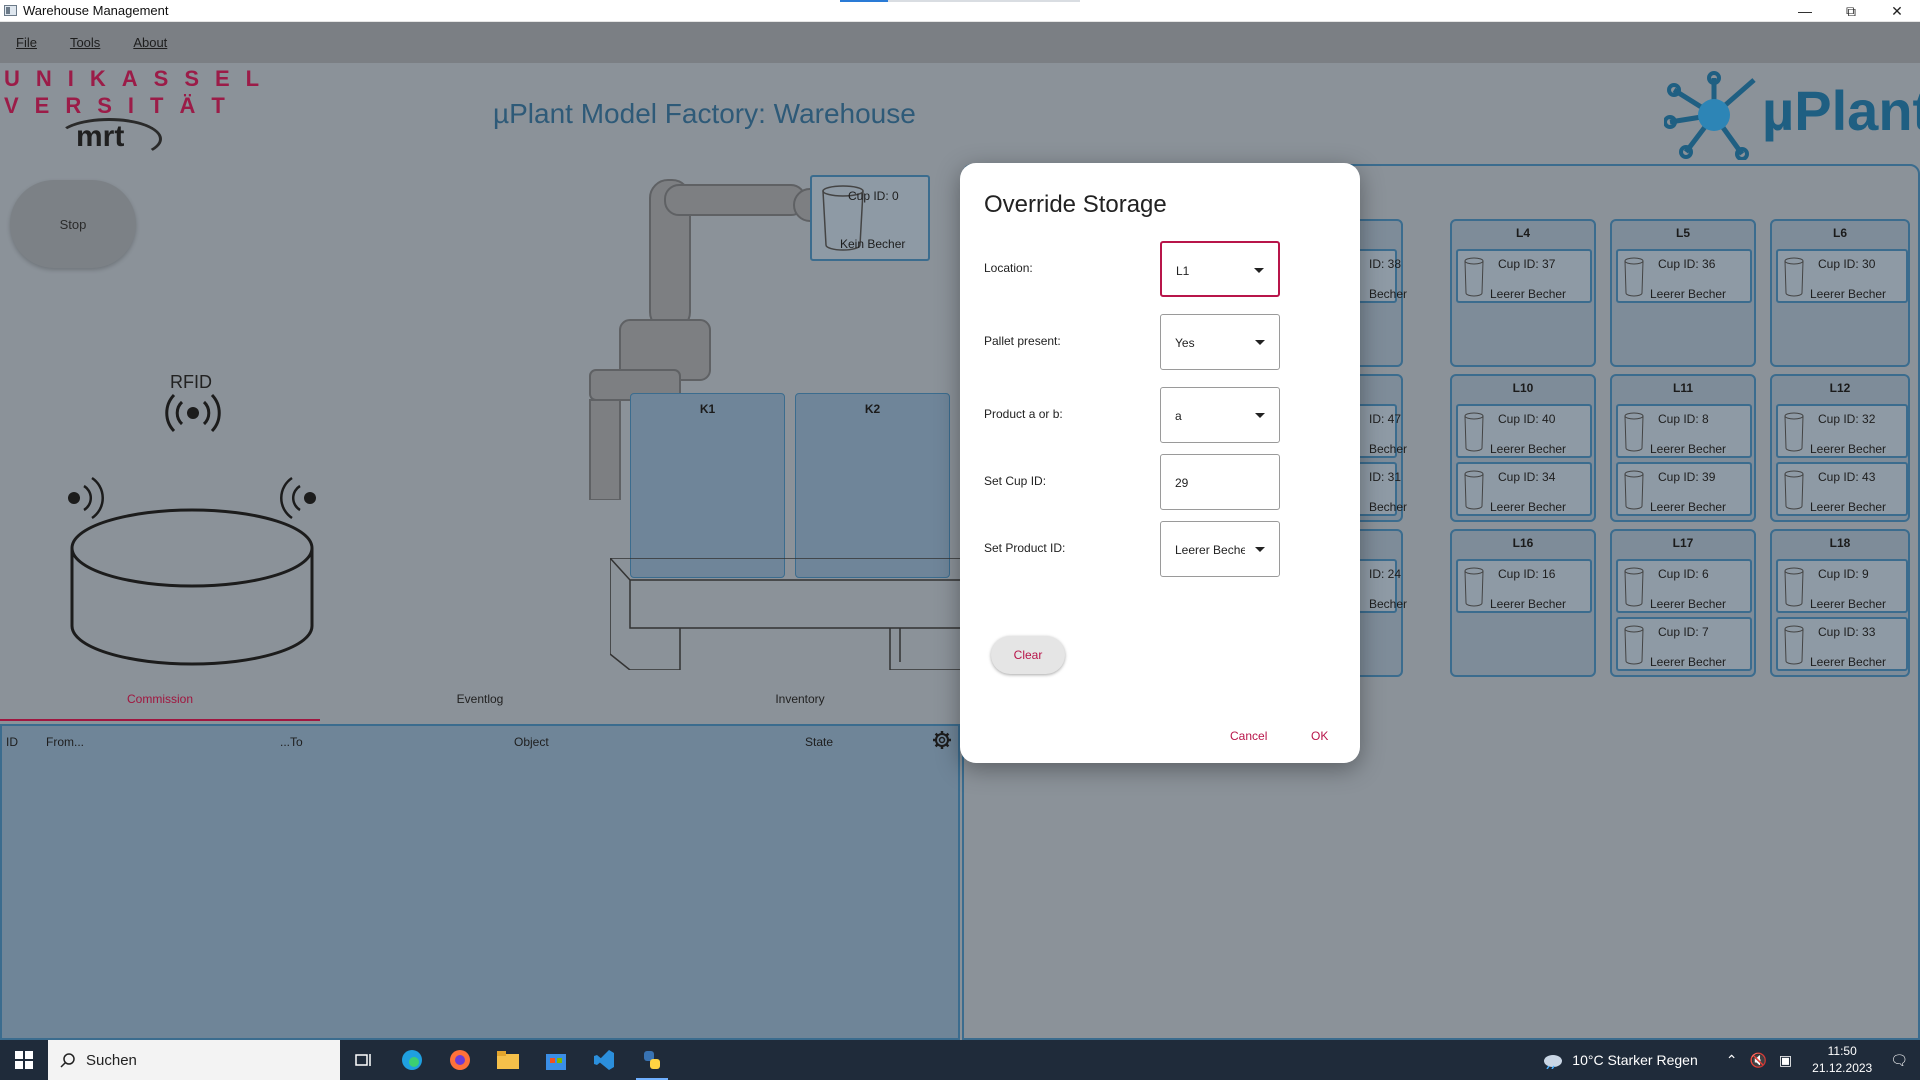 This screenshot has height=1080, width=1920. Describe the element at coordinates (1524, 276) in the screenshot. I see `cup-card: Cup ID: 37 Leerer Becher` at that location.